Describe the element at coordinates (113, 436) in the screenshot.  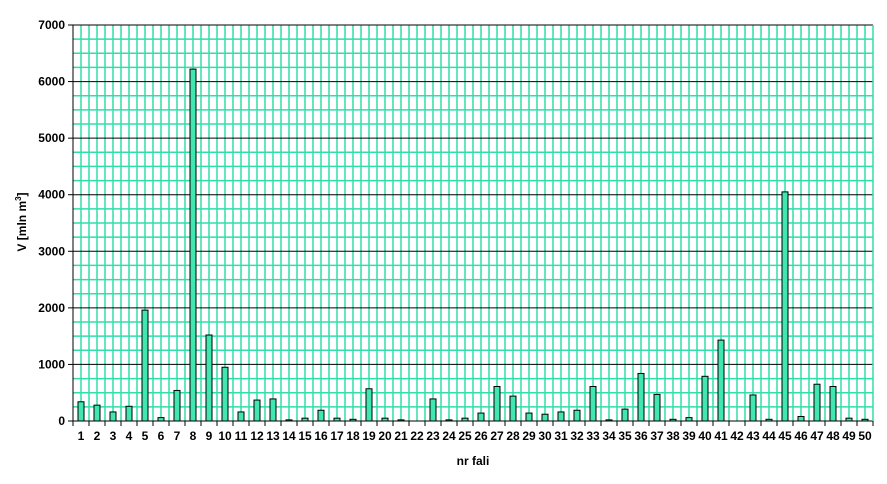
I see `x-tick-label: 3` at that location.